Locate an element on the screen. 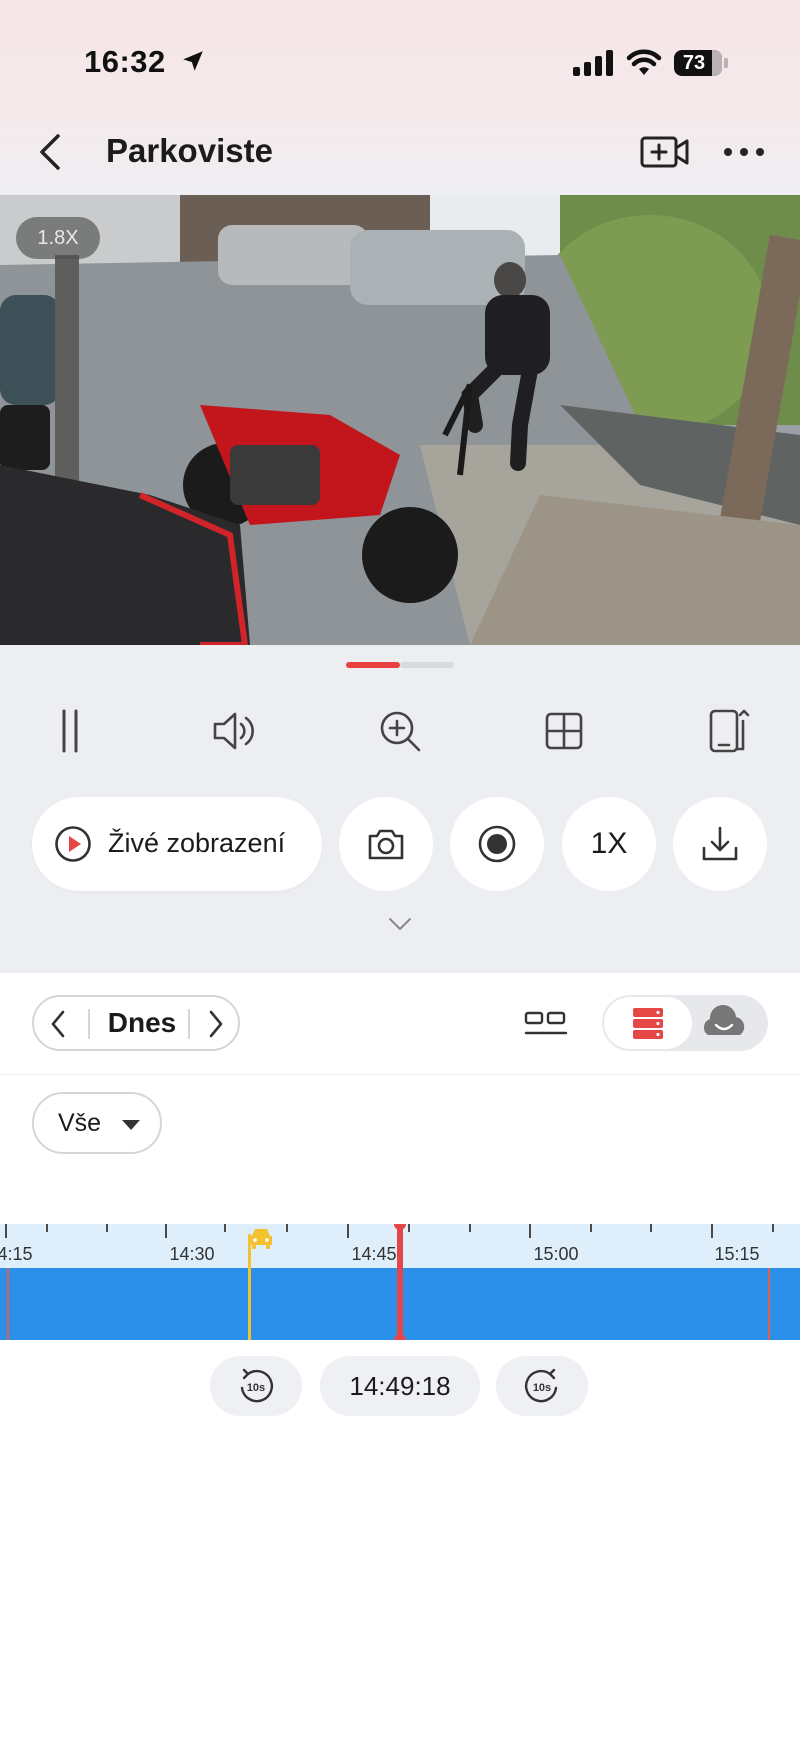  action-buttons-row: Živé zobrazení 1X is located at coordinates (400, 868).